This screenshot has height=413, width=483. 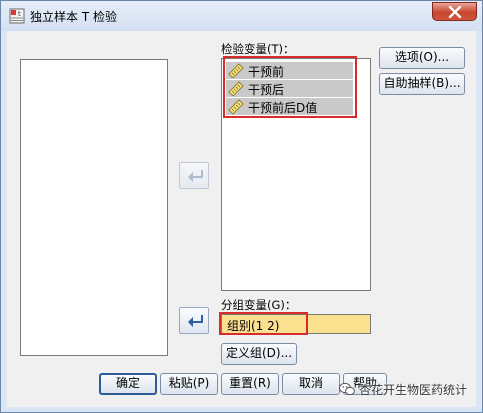 What do you see at coordinates (347, 389) in the screenshot?
I see `wechat-icon` at bounding box center [347, 389].